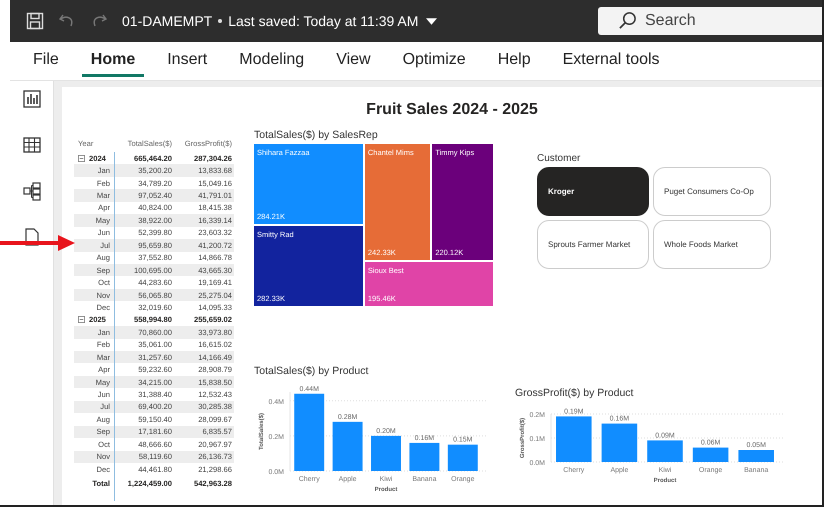 Image resolution: width=824 pixels, height=507 pixels. Describe the element at coordinates (312, 371) in the screenshot. I see `chart-title: TotalSales($) by Product` at that location.